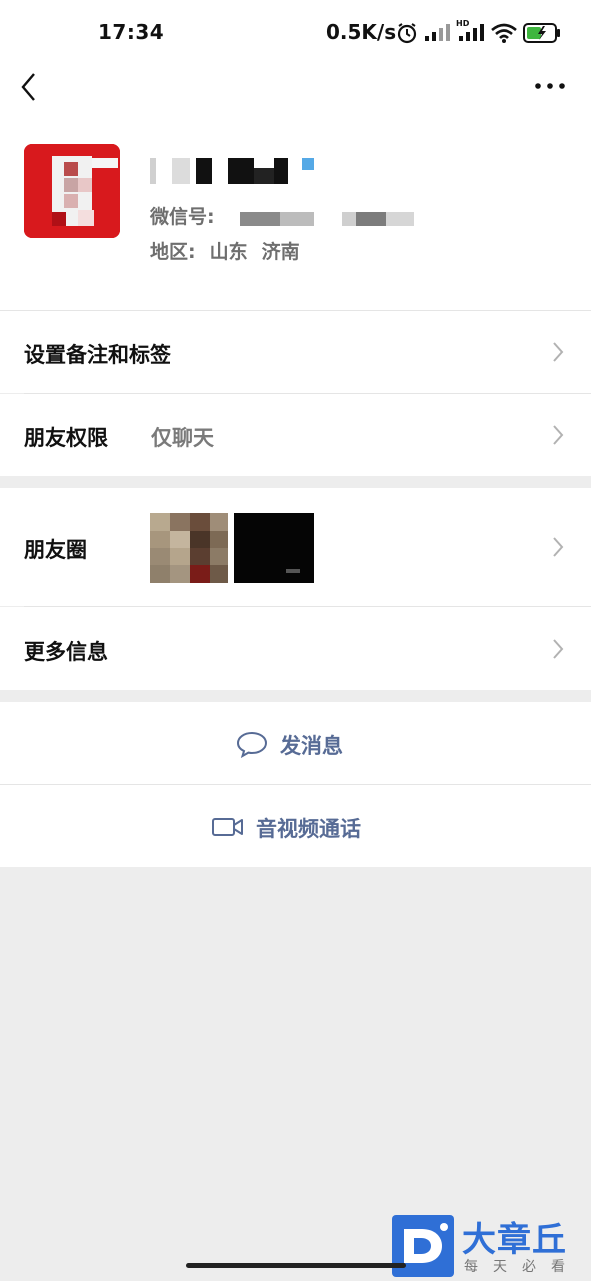 This screenshot has width=591, height=1281. Describe the element at coordinates (295, 648) in the screenshot. I see `more-info-row: 更多信息` at that location.